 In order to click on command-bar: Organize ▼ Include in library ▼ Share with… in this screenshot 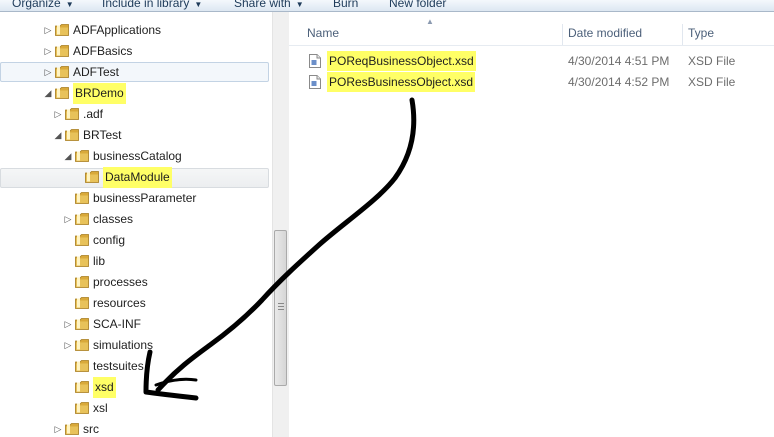, I will do `click(387, 6)`.